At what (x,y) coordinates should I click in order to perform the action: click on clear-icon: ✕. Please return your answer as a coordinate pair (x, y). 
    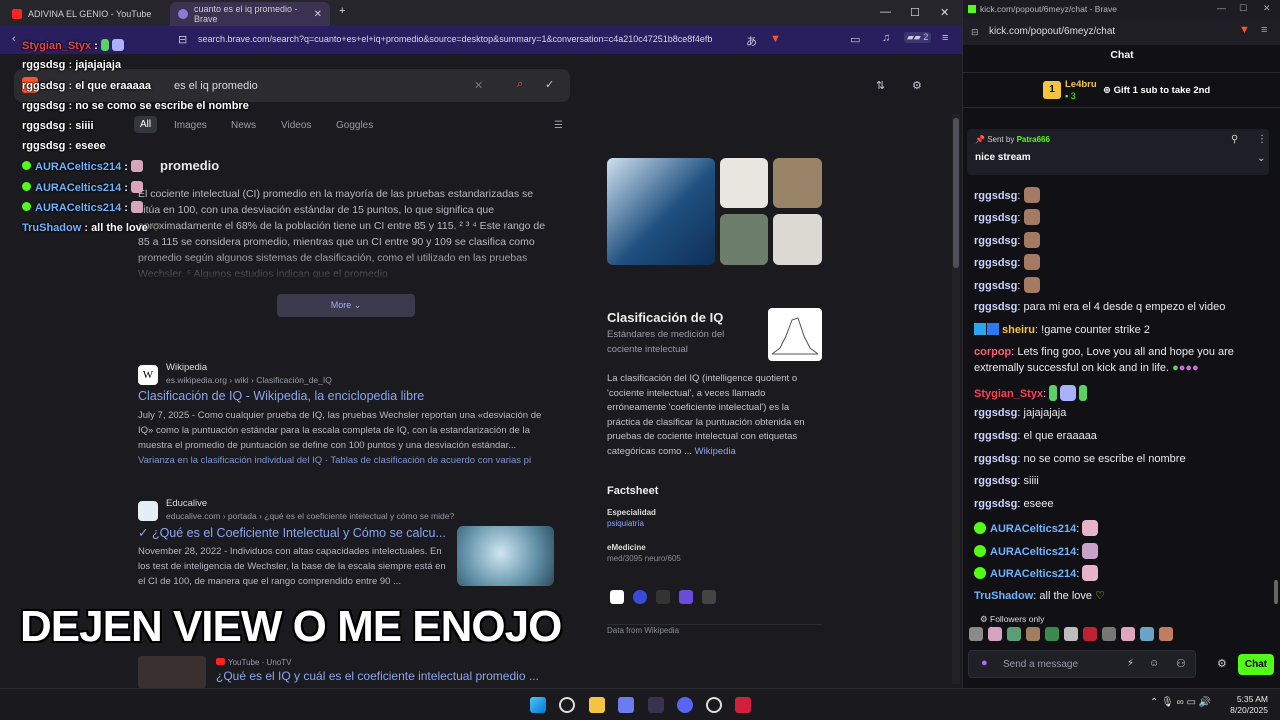
    Looking at the image, I should click on (478, 85).